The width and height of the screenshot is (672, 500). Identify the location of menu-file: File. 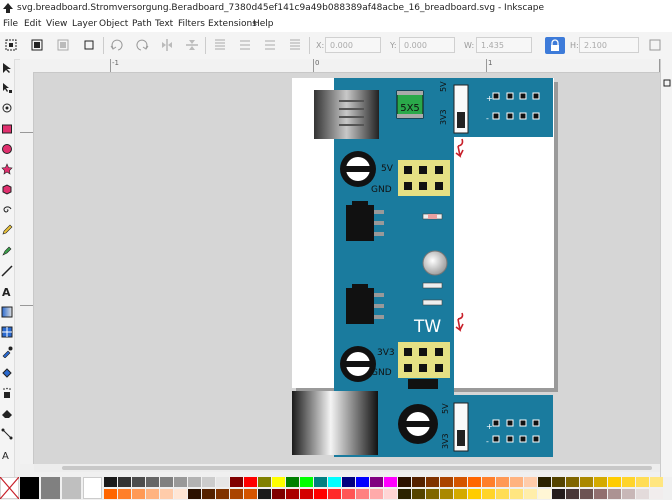
(10, 24).